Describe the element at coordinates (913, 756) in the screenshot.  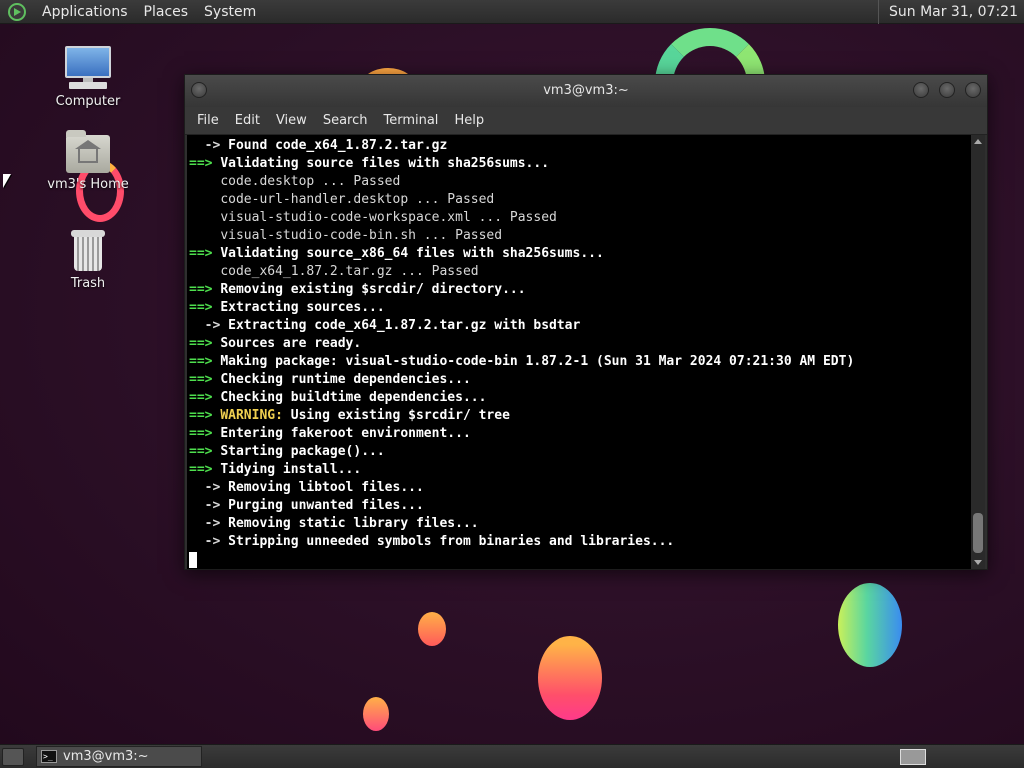
I see `workspace-switcher` at that location.